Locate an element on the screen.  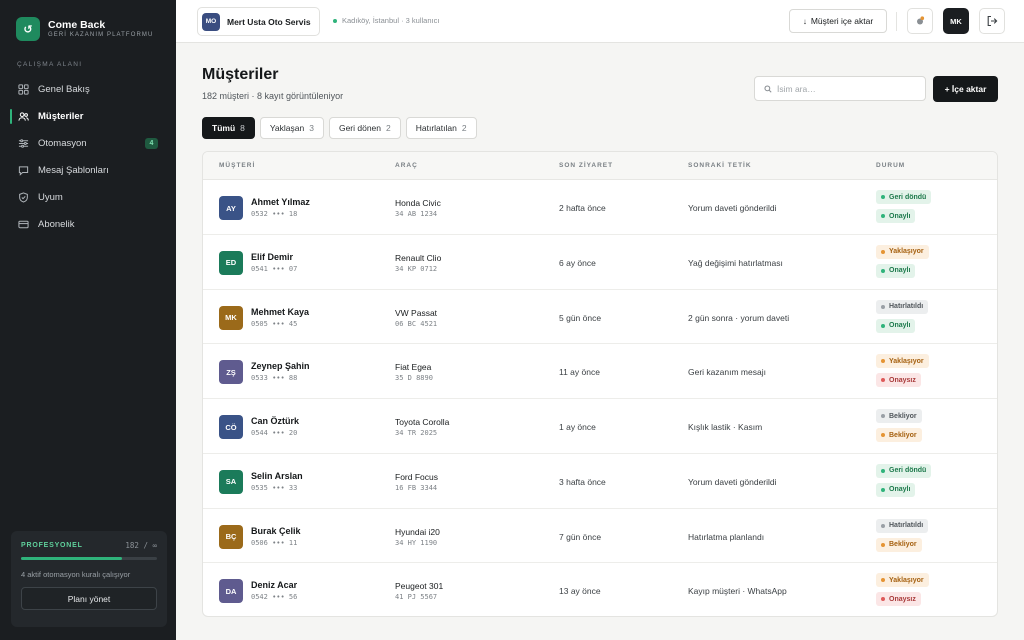
search-input is located at coordinates (847, 88).